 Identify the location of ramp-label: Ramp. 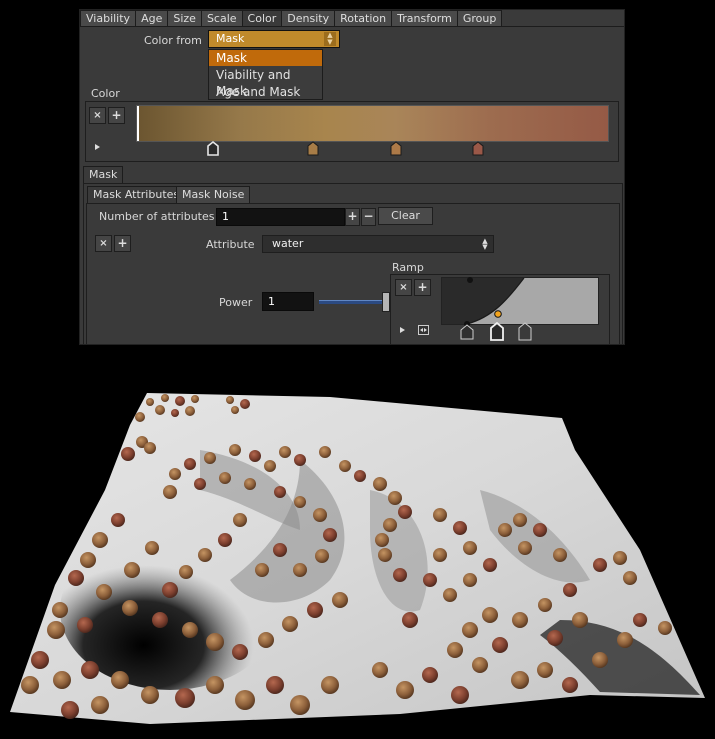
(408, 267).